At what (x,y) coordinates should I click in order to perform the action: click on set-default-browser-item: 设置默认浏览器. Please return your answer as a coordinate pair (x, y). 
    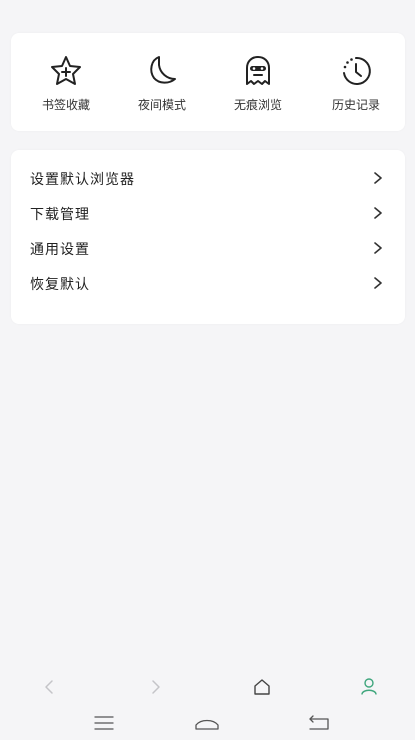
    Looking at the image, I should click on (208, 178).